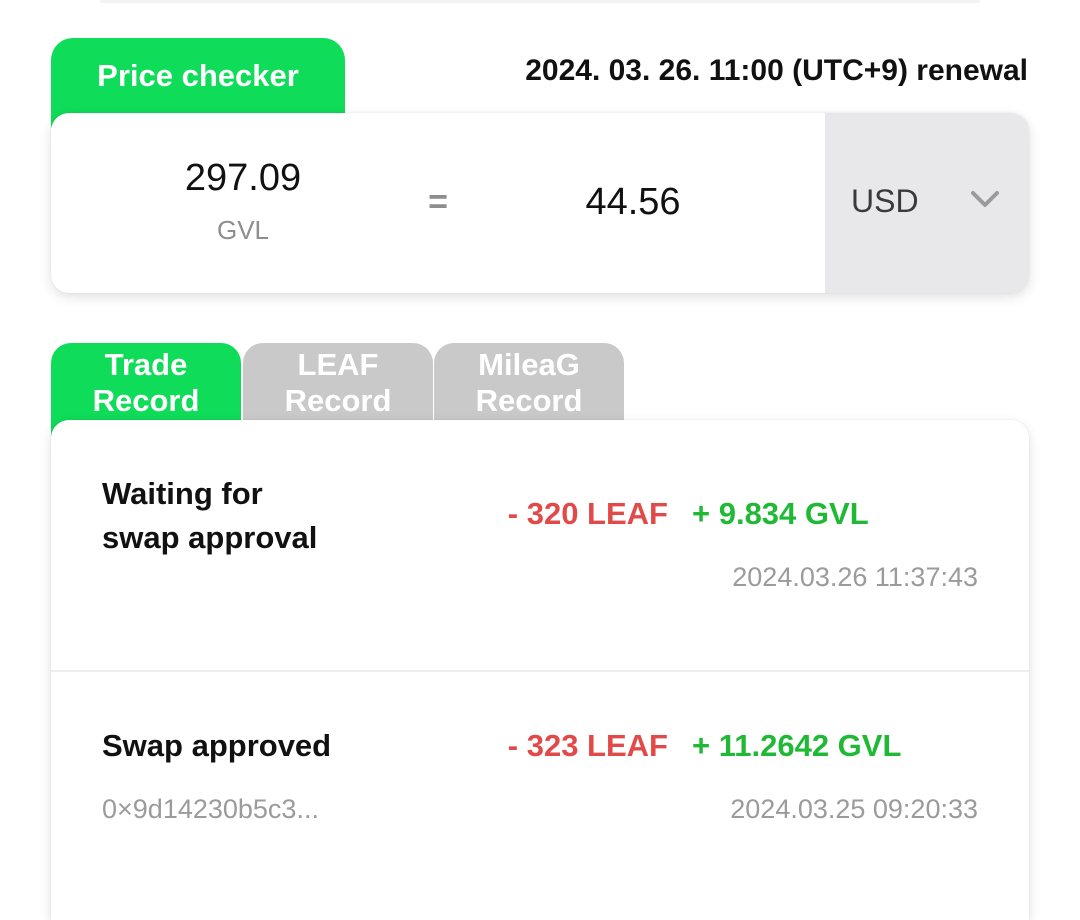 This screenshot has width=1080, height=920. What do you see at coordinates (855, 577) in the screenshot?
I see `record-timestamp: 2024.03.26 11:37:43` at bounding box center [855, 577].